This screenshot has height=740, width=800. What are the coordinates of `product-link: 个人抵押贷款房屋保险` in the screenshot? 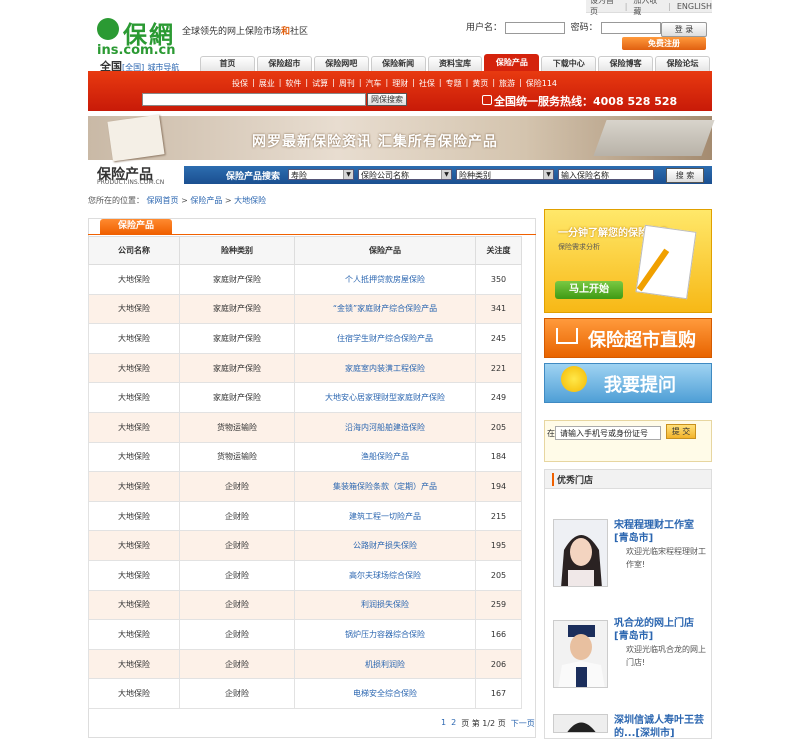 It's located at (385, 279).